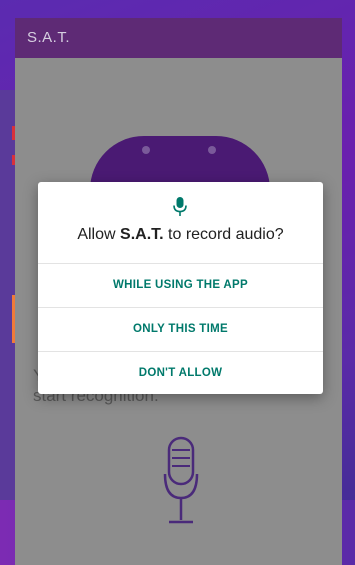 The height and width of the screenshot is (565, 355). What do you see at coordinates (180, 373) in the screenshot?
I see `dont-allow-button: DON'T ALLOW` at bounding box center [180, 373].